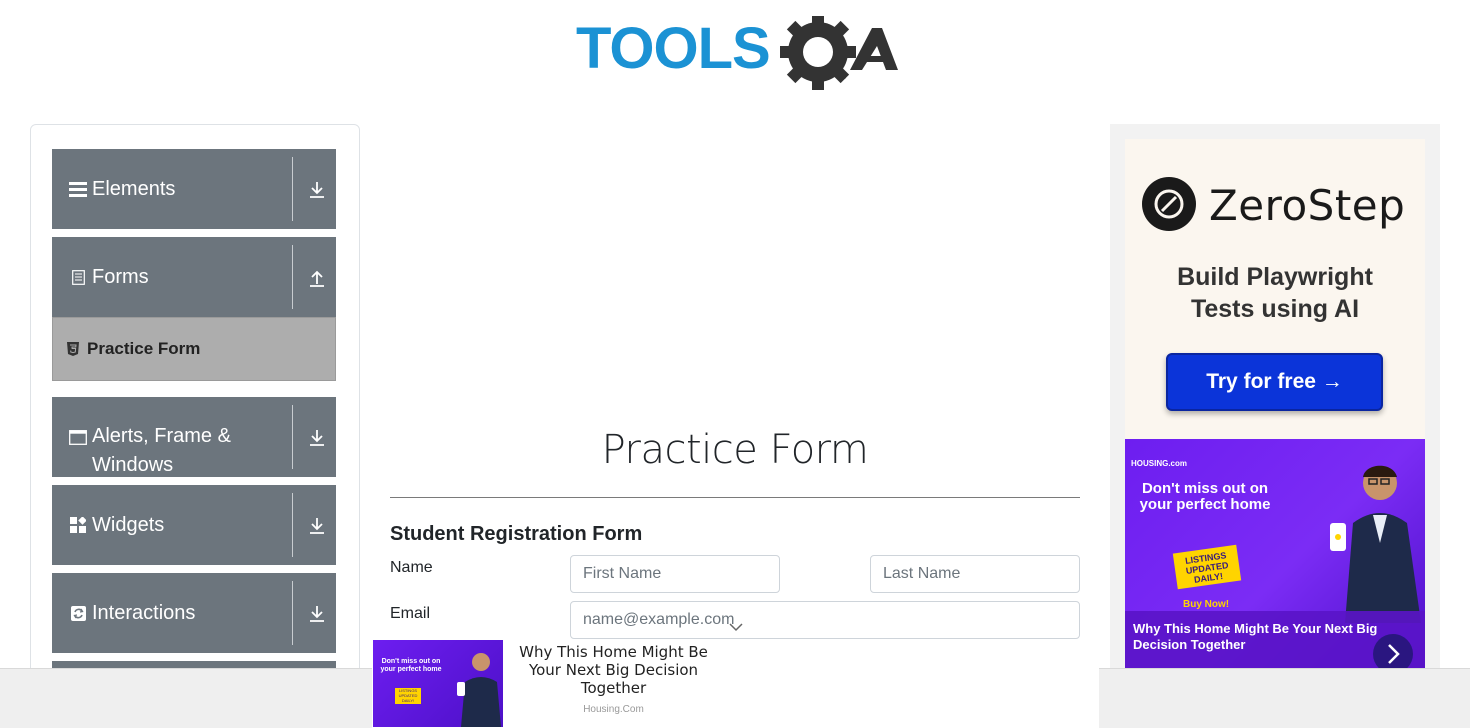 Image resolution: width=1470 pixels, height=728 pixels. Describe the element at coordinates (736, 627) in the screenshot. I see `chevron-down-icon` at that location.